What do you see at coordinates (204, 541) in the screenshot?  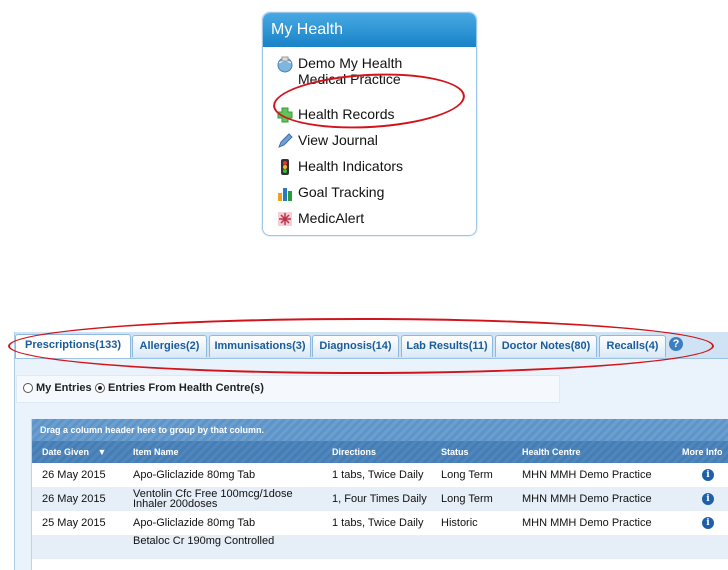 I see `cell-item: Betaloc Cr 190mg Controlled` at bounding box center [204, 541].